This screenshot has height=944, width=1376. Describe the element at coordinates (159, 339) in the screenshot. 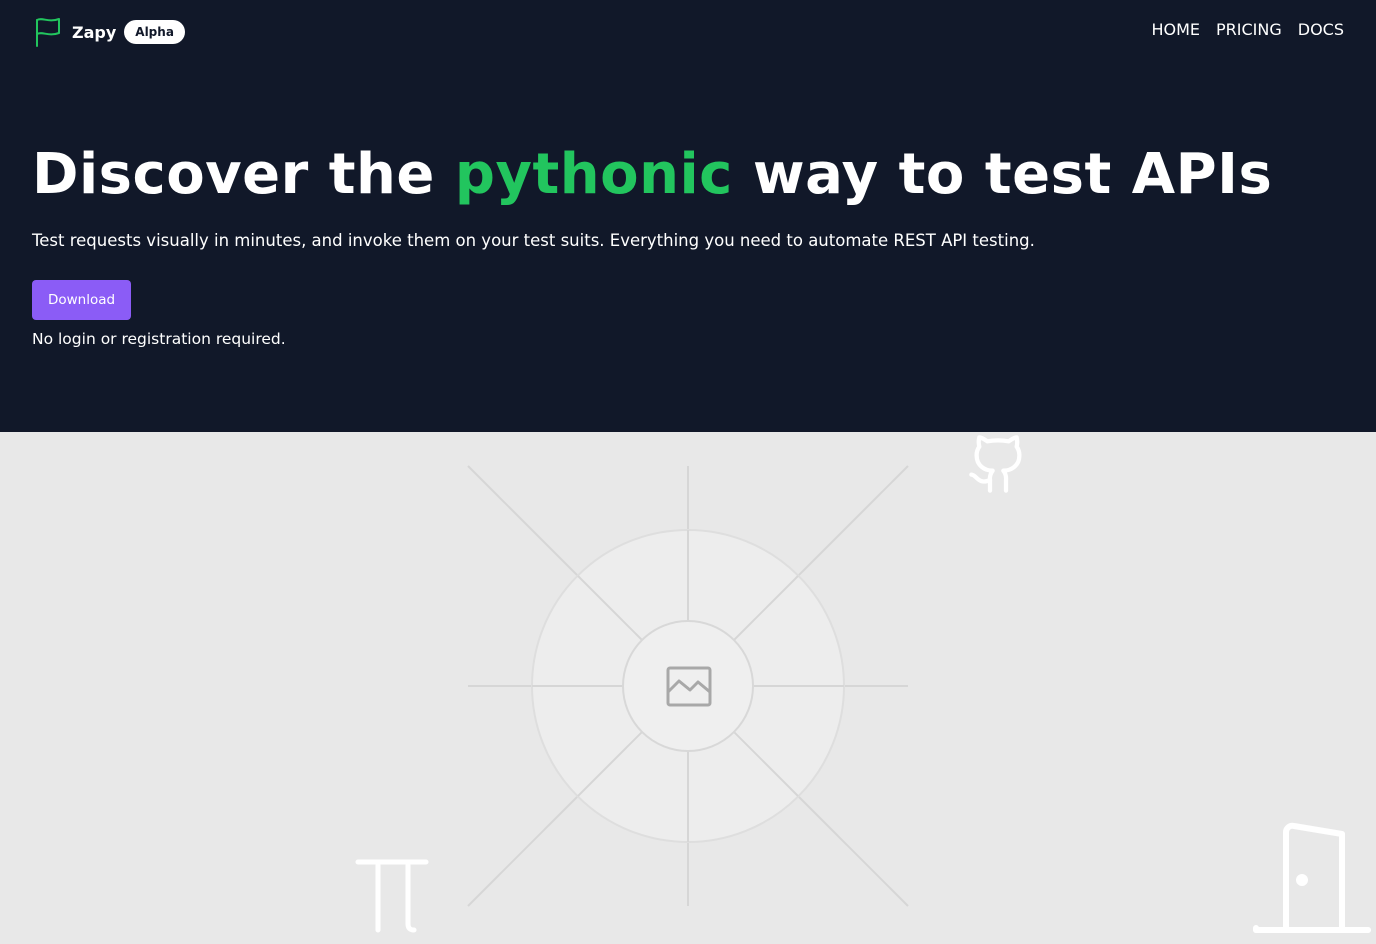

I see `no-login-note: No login or registration required.` at that location.